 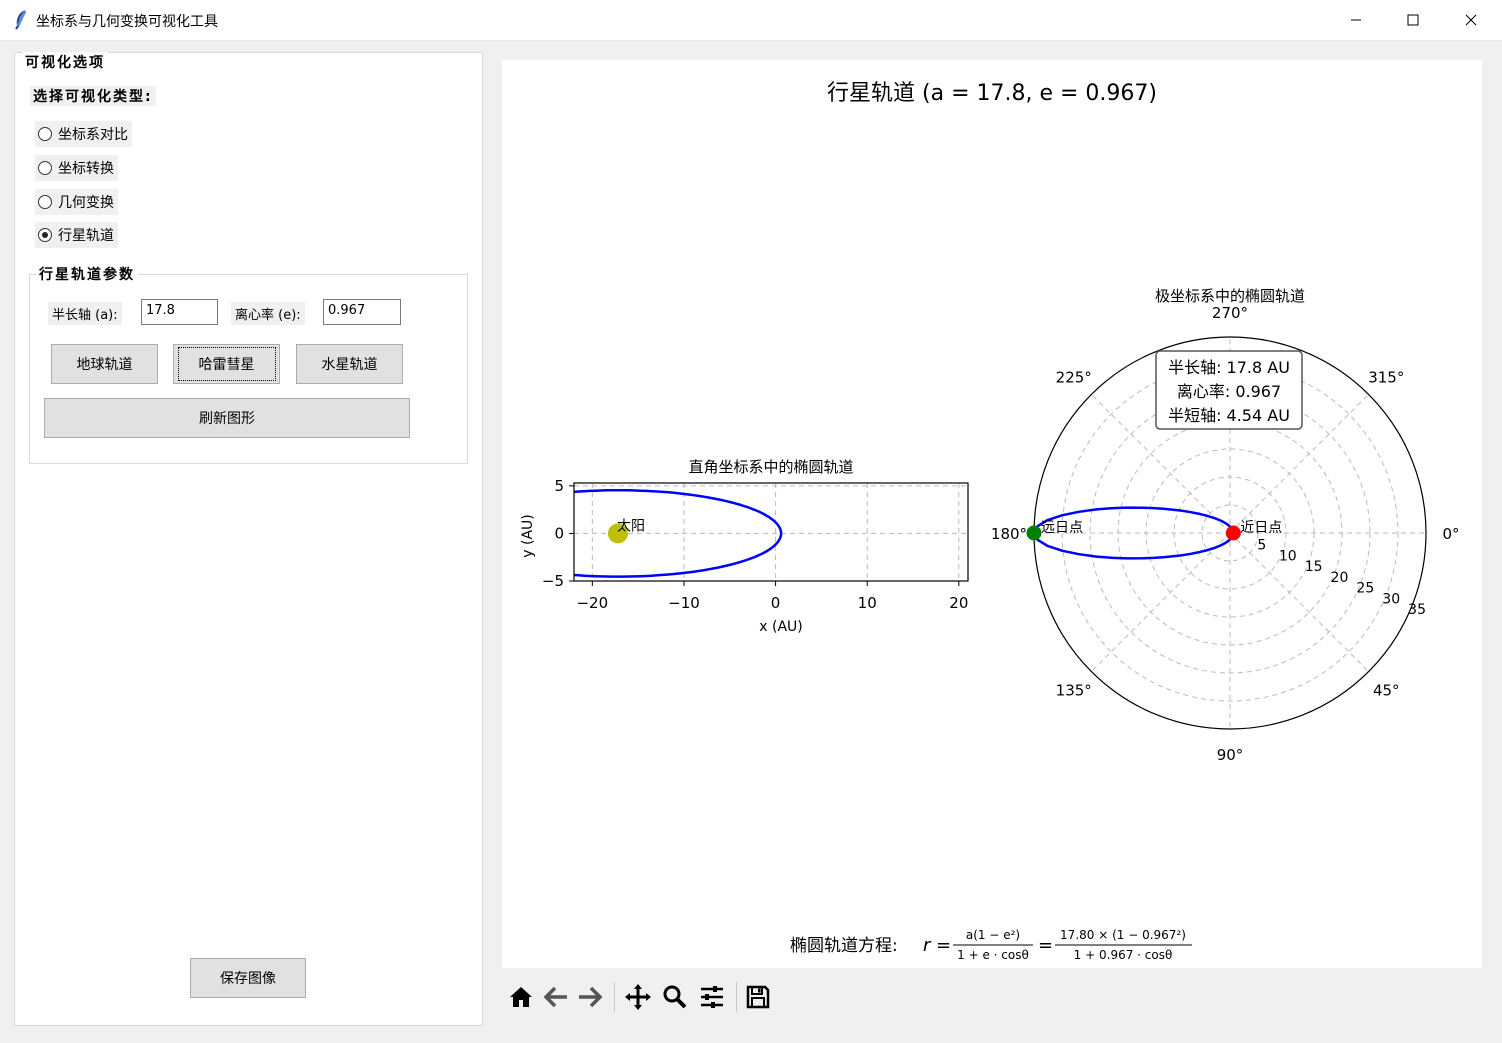 What do you see at coordinates (992, 93) in the screenshot?
I see `figure-suptitle: 行星轨道 (a = 17.8, e = 0.967)` at bounding box center [992, 93].